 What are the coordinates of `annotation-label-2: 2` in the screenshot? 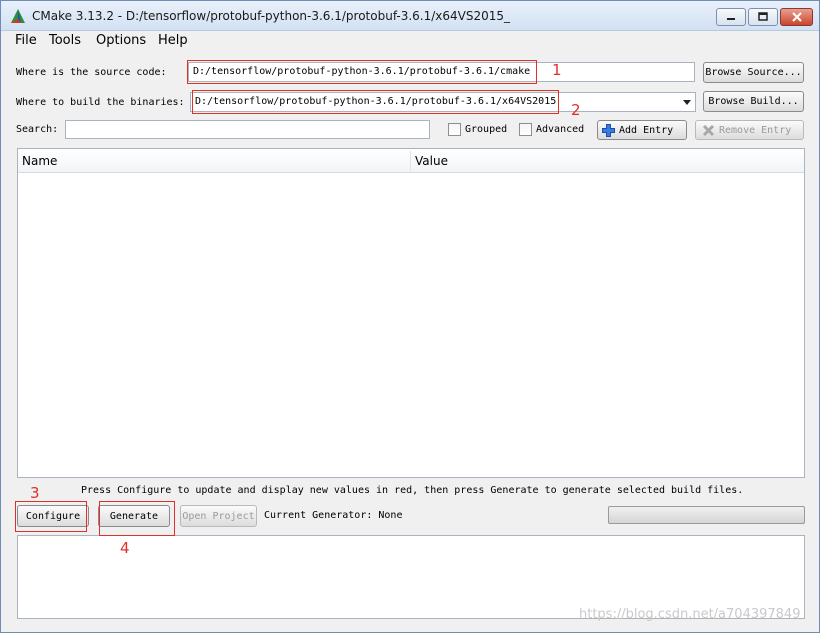 It's located at (576, 110).